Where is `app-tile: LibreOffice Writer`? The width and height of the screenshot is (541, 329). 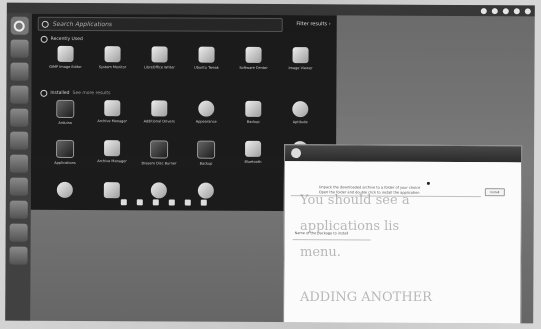 app-tile: LibreOffice Writer is located at coordinates (159, 58).